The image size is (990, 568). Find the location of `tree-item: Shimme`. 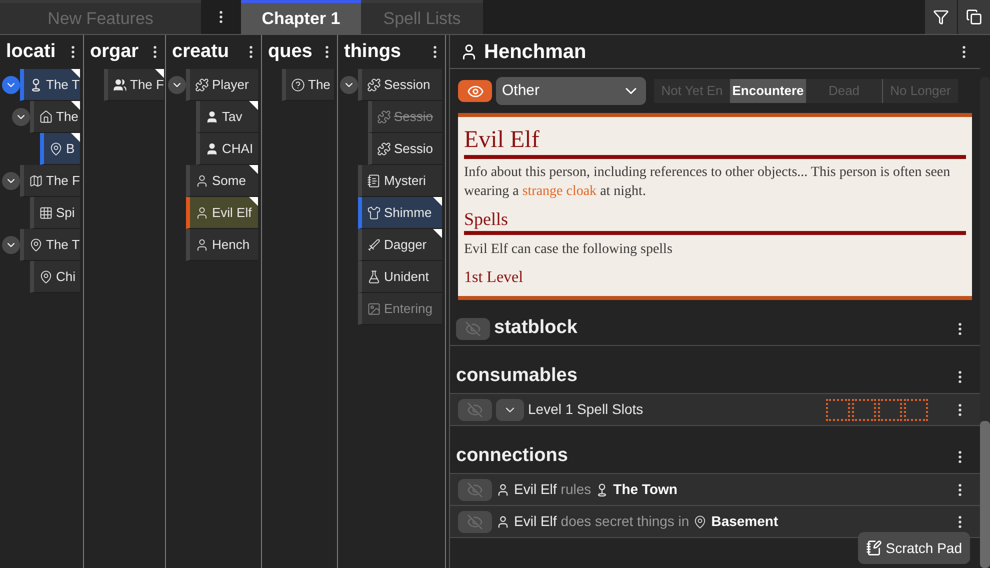

tree-item: Shimme is located at coordinates (400, 213).